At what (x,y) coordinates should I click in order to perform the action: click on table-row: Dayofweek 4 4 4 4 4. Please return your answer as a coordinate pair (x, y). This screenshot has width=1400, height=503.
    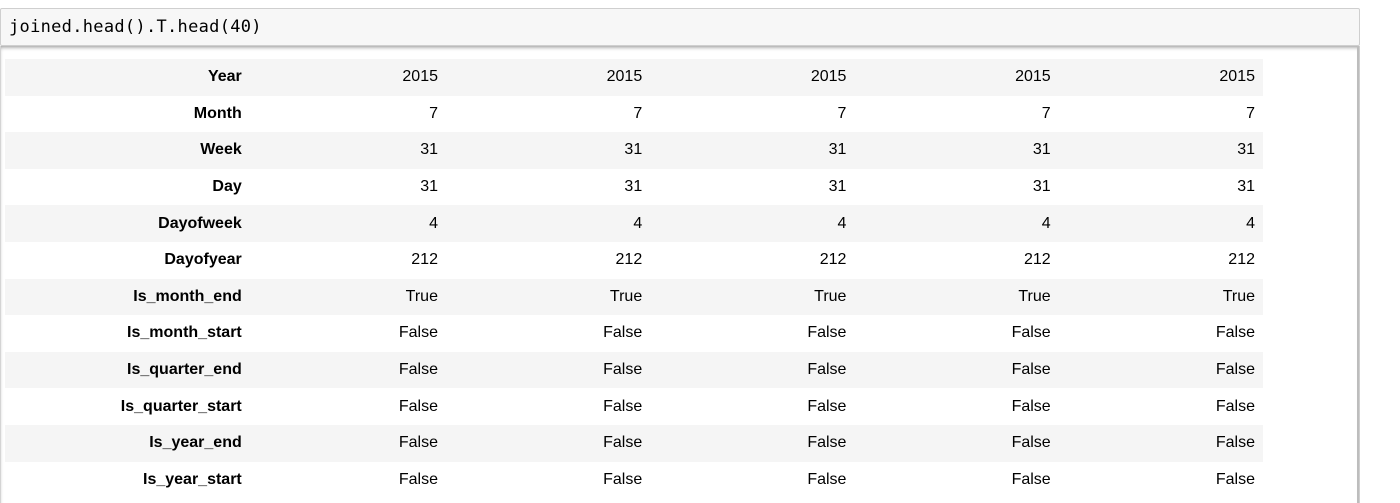
    Looking at the image, I should click on (634, 223).